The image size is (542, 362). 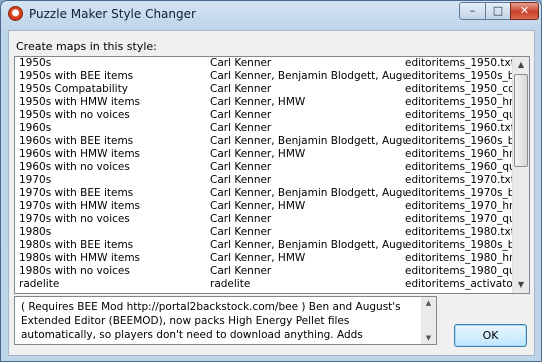 What do you see at coordinates (230, 284) in the screenshot?
I see `style-author-cell: radelite` at bounding box center [230, 284].